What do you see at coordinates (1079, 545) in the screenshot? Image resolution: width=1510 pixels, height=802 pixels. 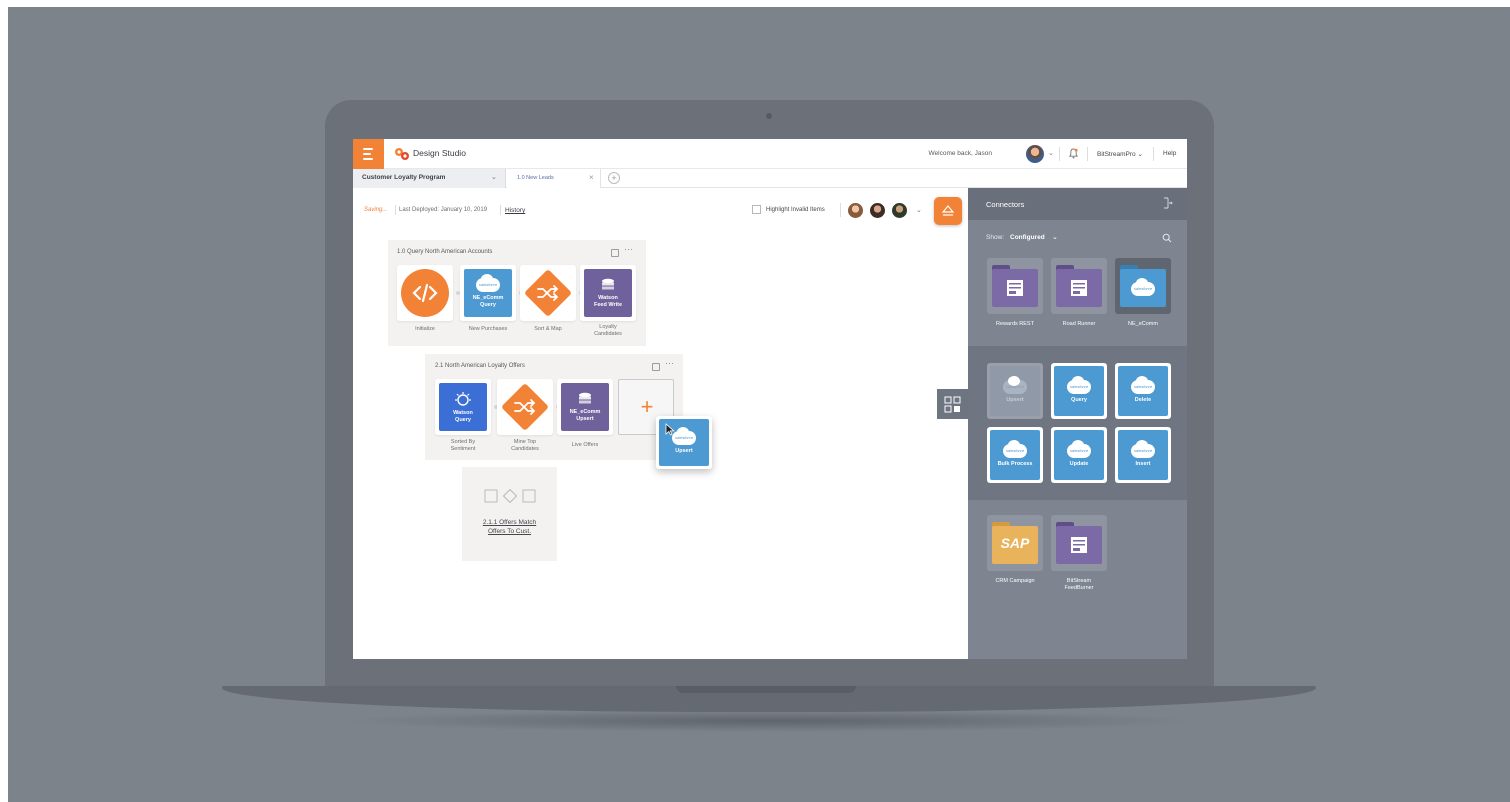 I see `api-doc-icon` at bounding box center [1079, 545].